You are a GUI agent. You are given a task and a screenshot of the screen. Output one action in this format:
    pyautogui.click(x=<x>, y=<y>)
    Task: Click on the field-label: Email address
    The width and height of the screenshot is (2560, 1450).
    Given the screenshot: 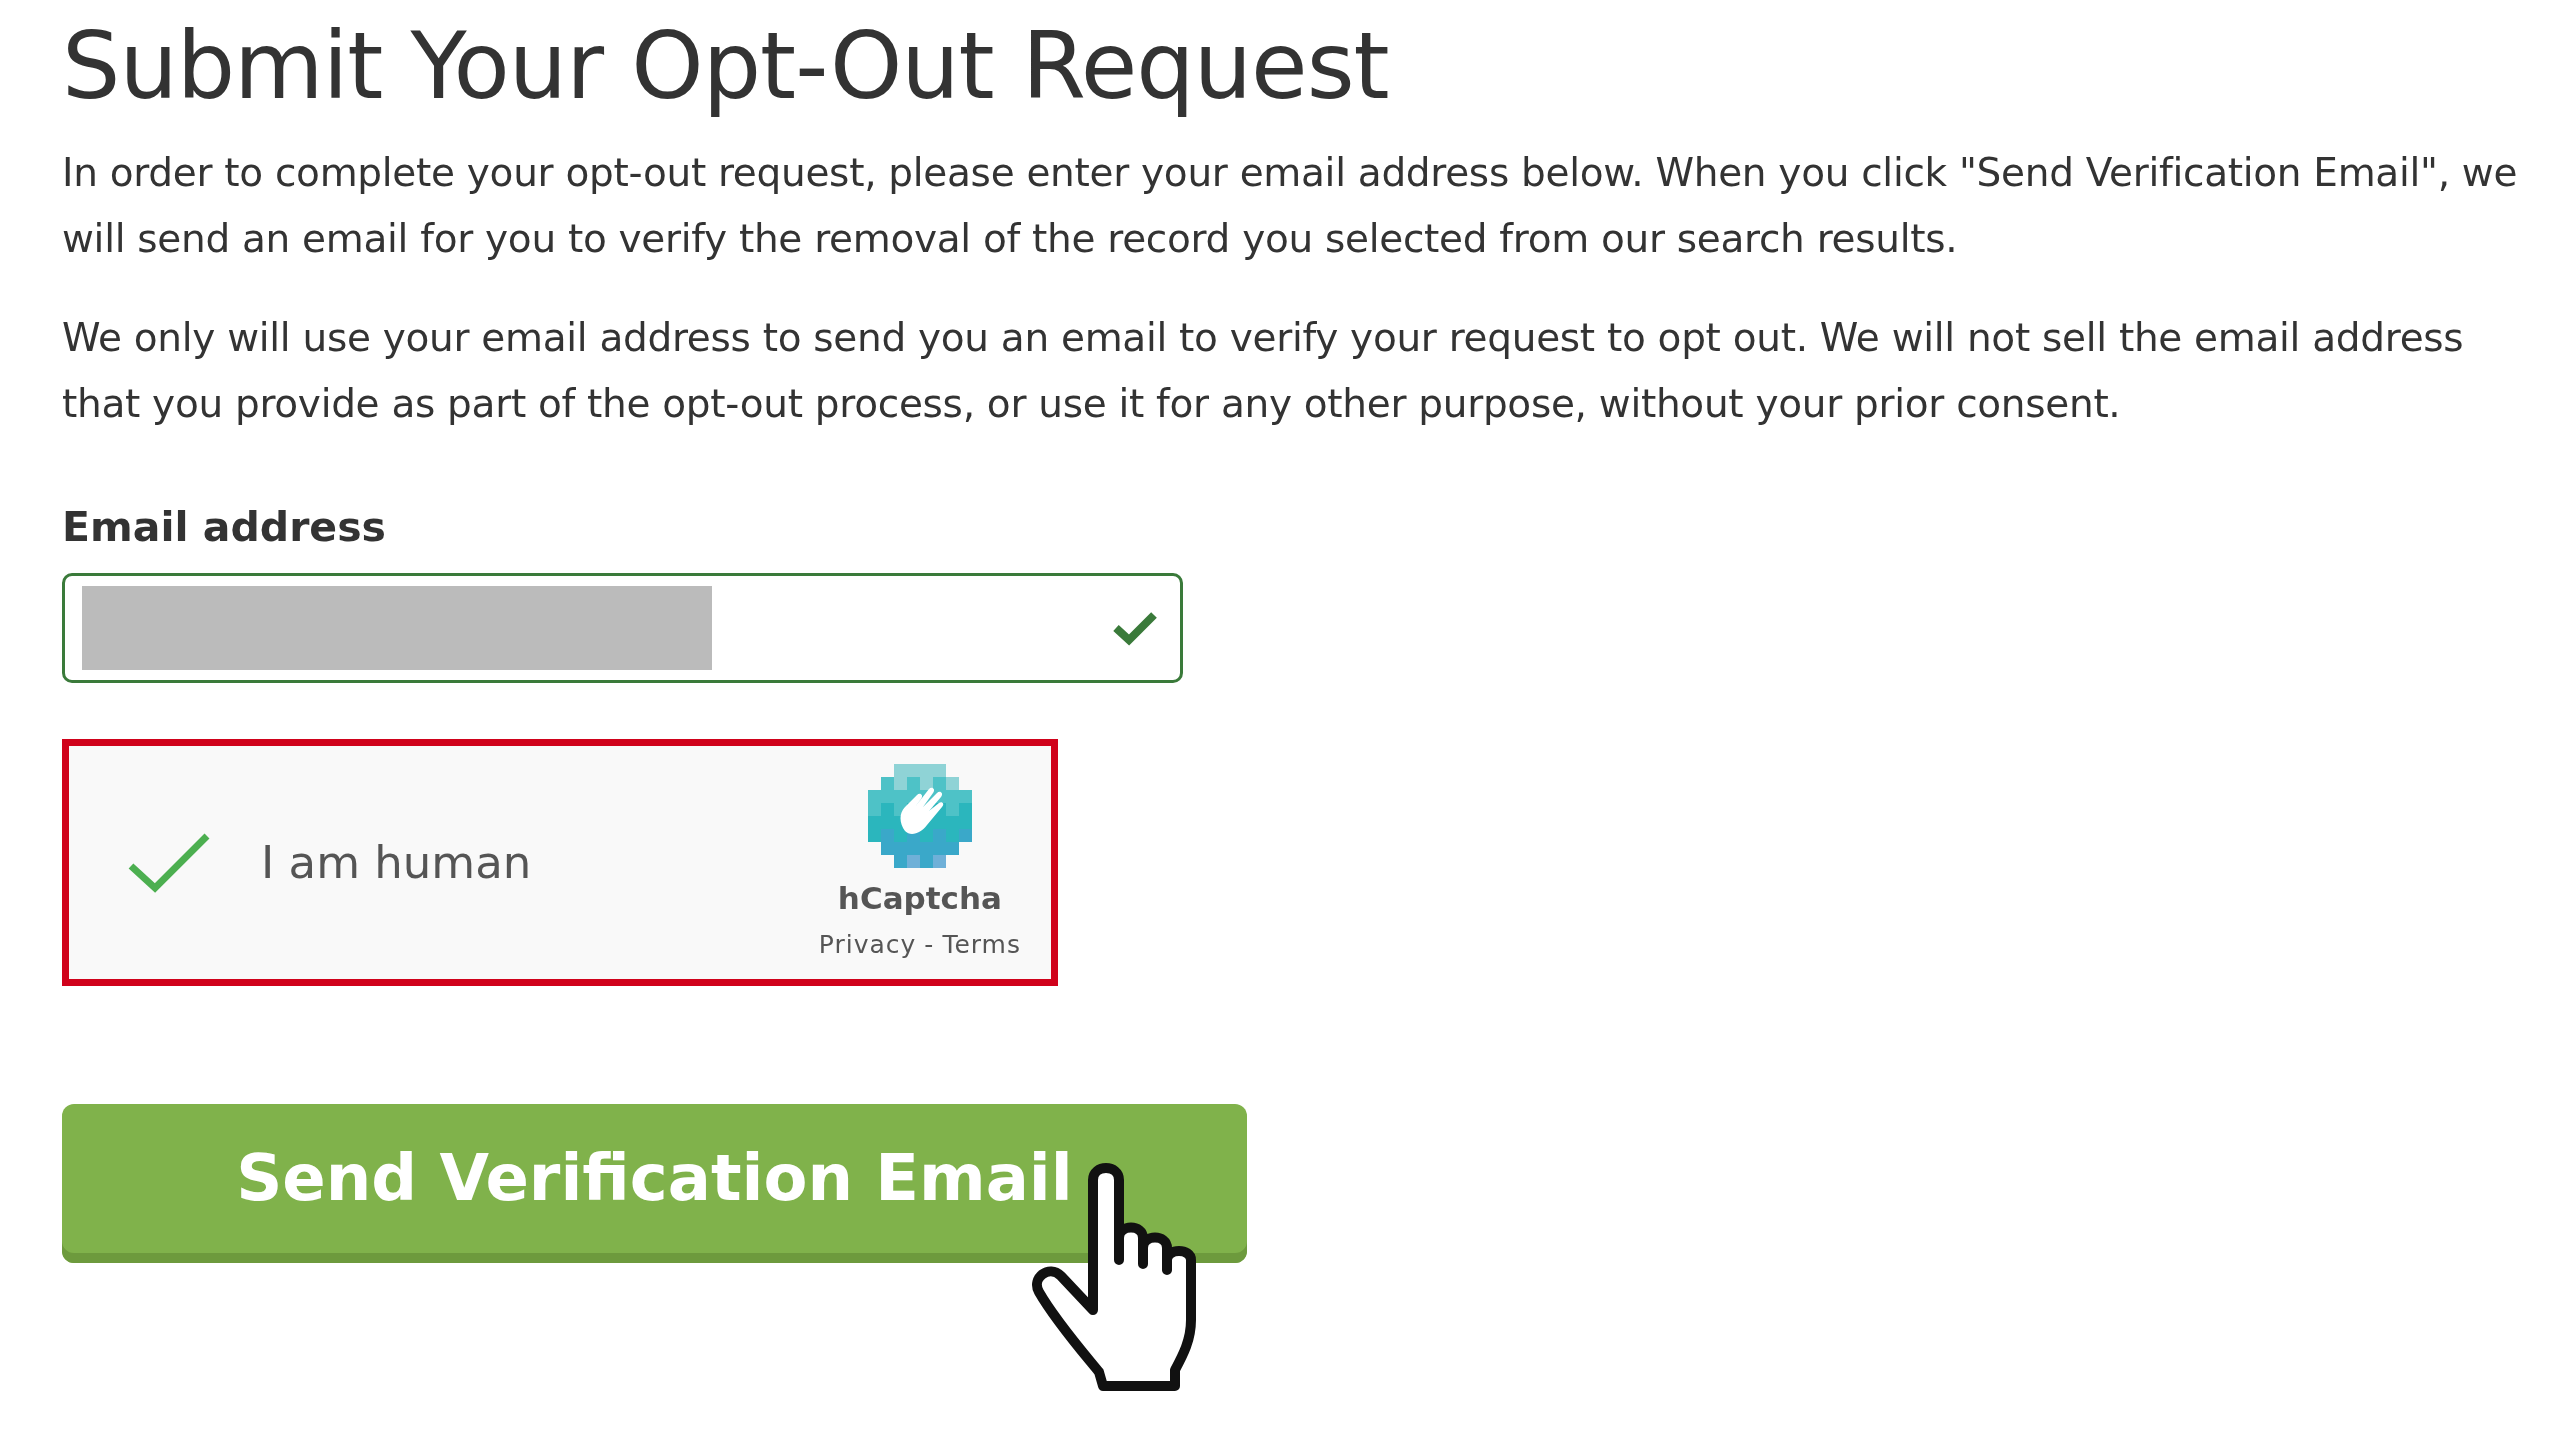 What is the action you would take?
    pyautogui.click(x=224, y=528)
    